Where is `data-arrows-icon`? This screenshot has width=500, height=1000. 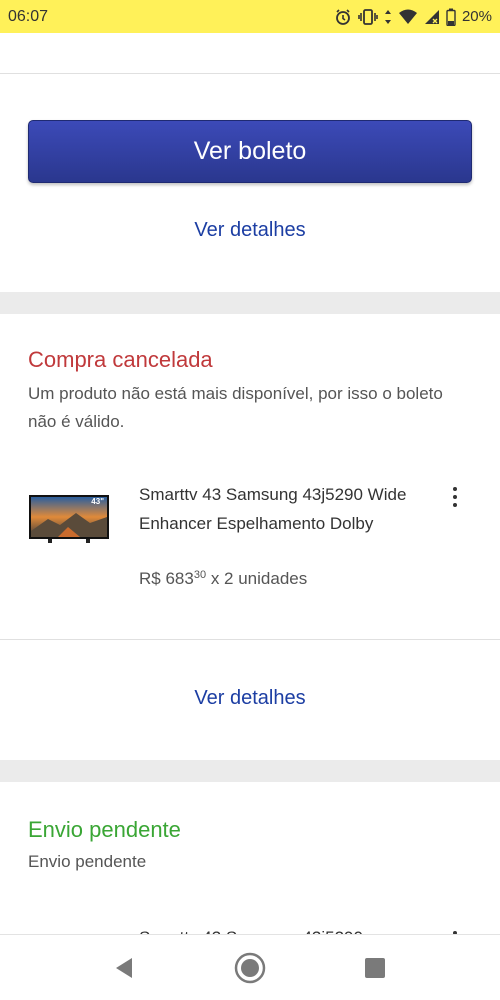 data-arrows-icon is located at coordinates (388, 17).